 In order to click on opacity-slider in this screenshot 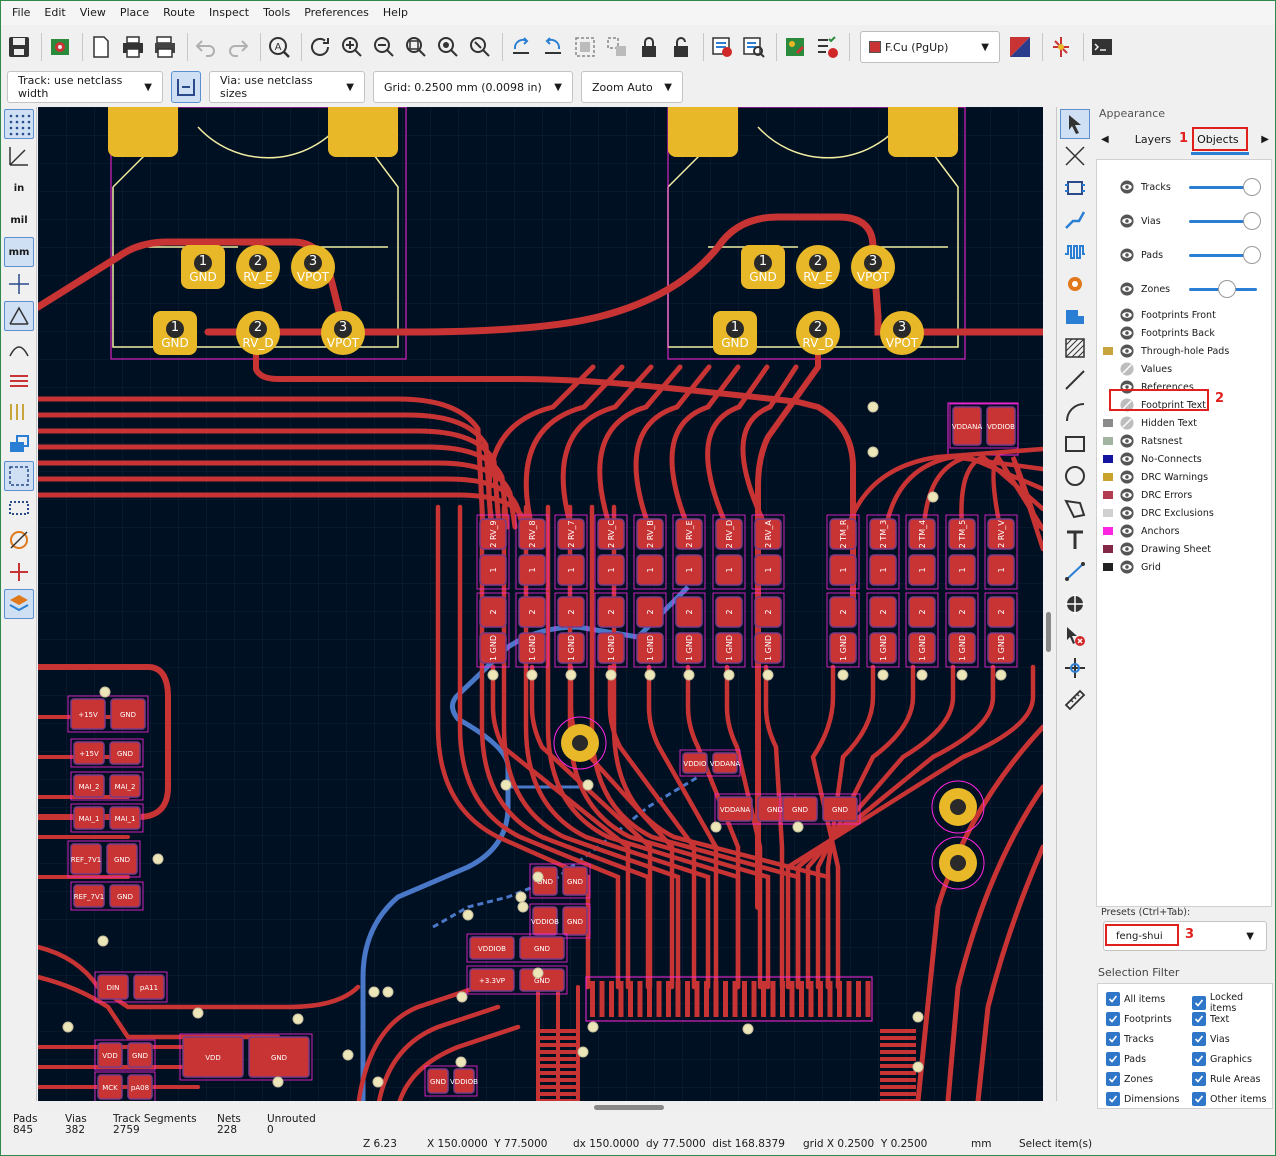, I will do `click(1225, 221)`.